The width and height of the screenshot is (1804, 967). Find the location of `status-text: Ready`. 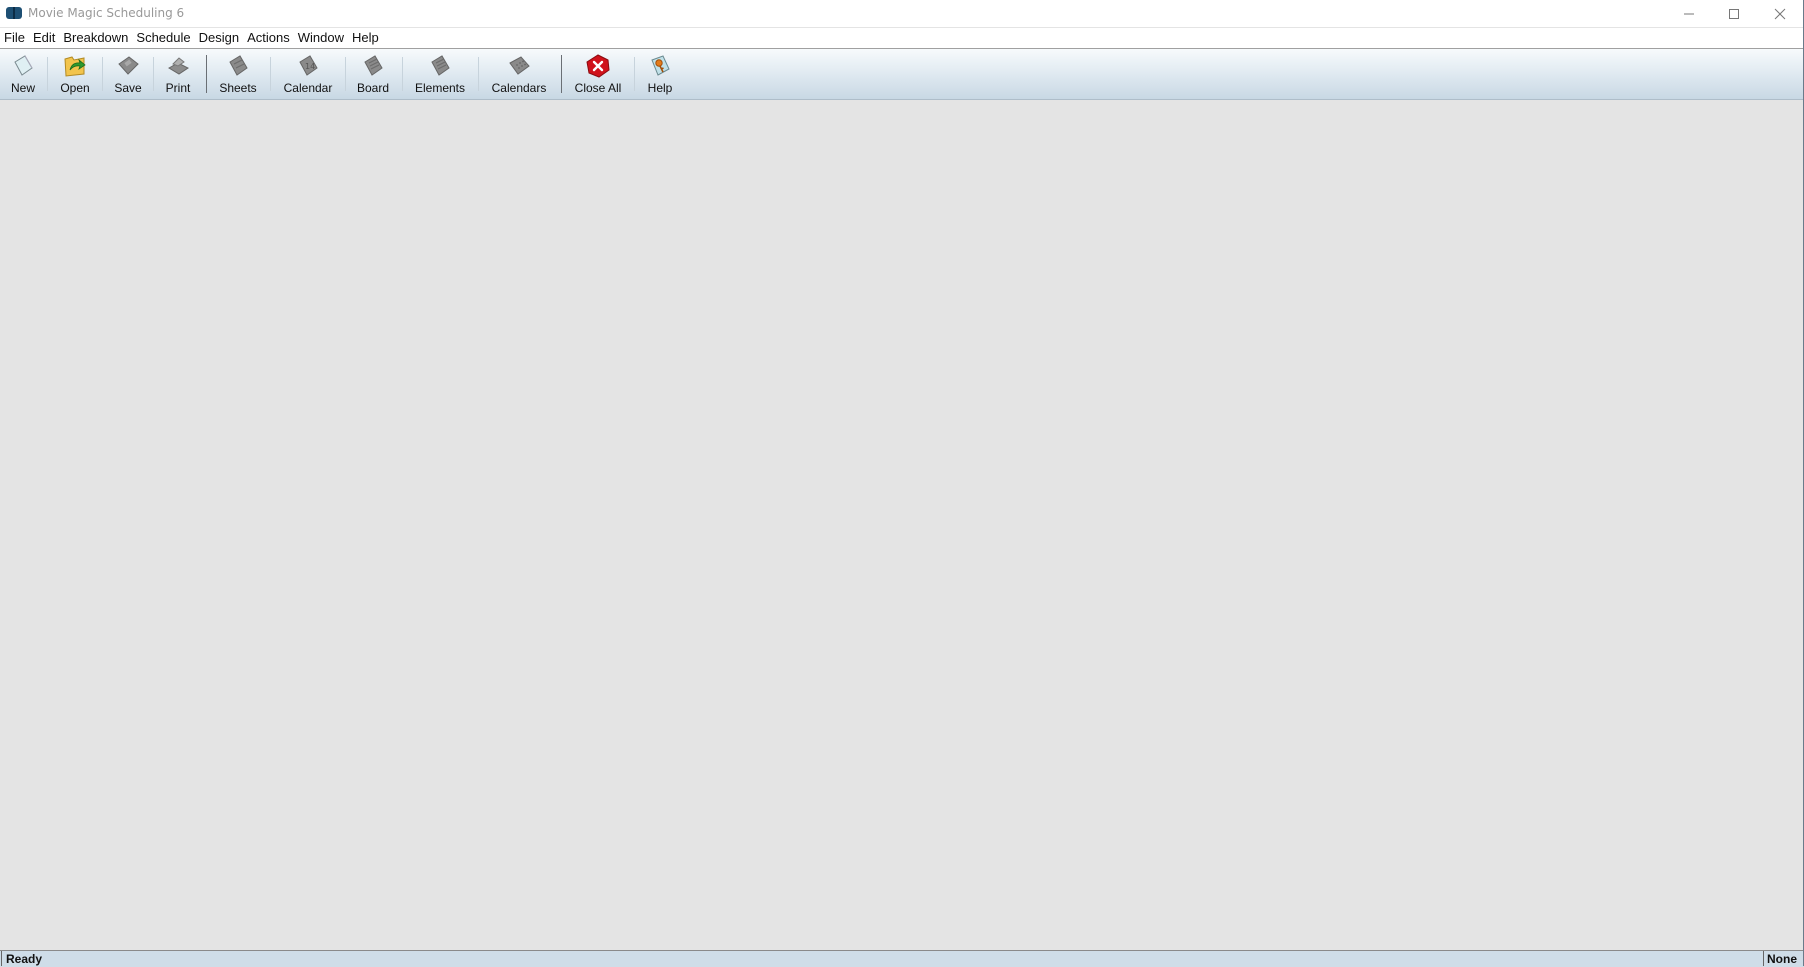

status-text: Ready is located at coordinates (883, 958).